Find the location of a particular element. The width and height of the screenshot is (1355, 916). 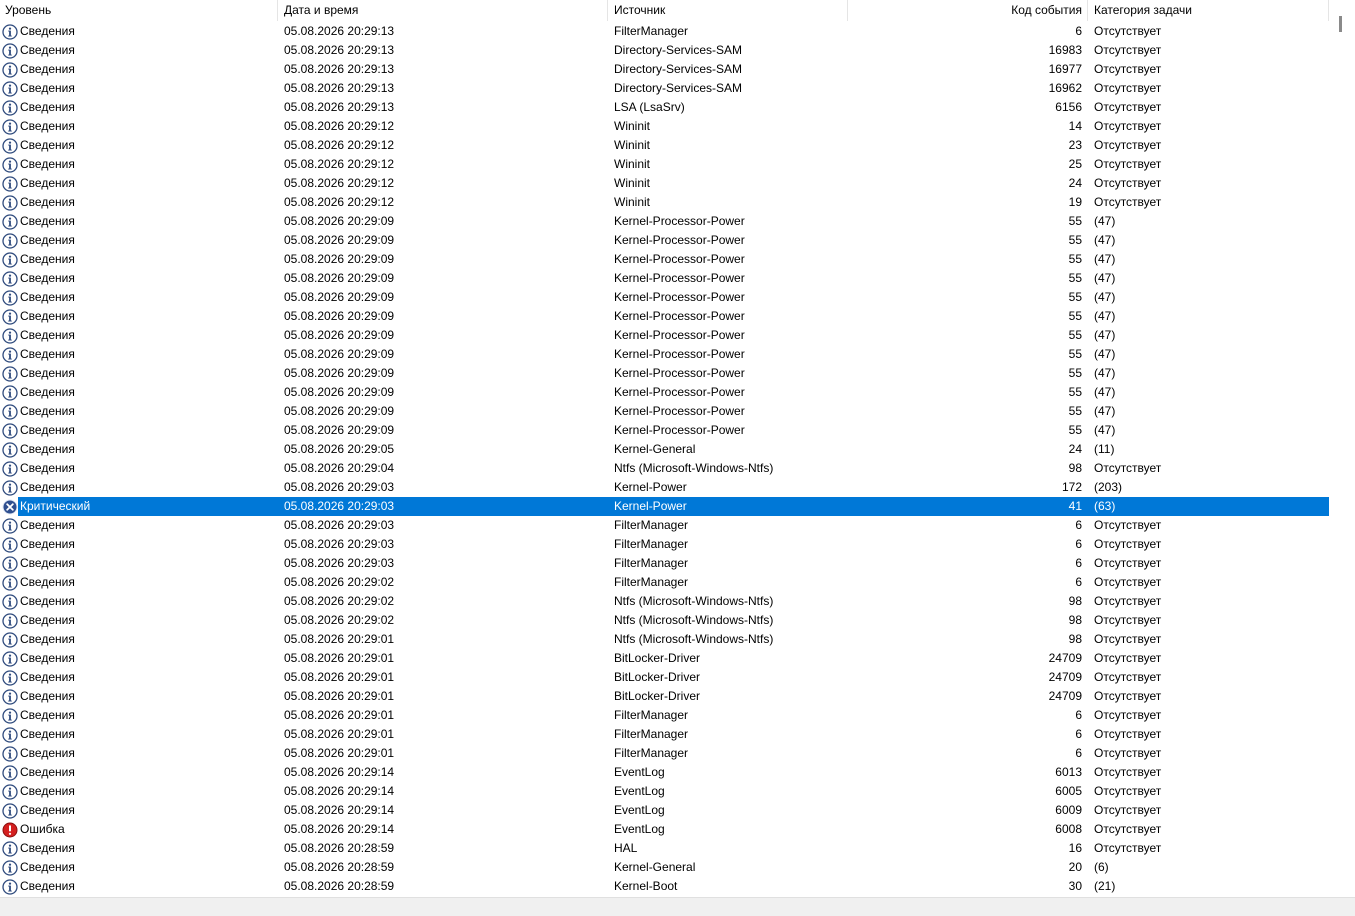

event-task-category: (11) is located at coordinates (1104, 449).